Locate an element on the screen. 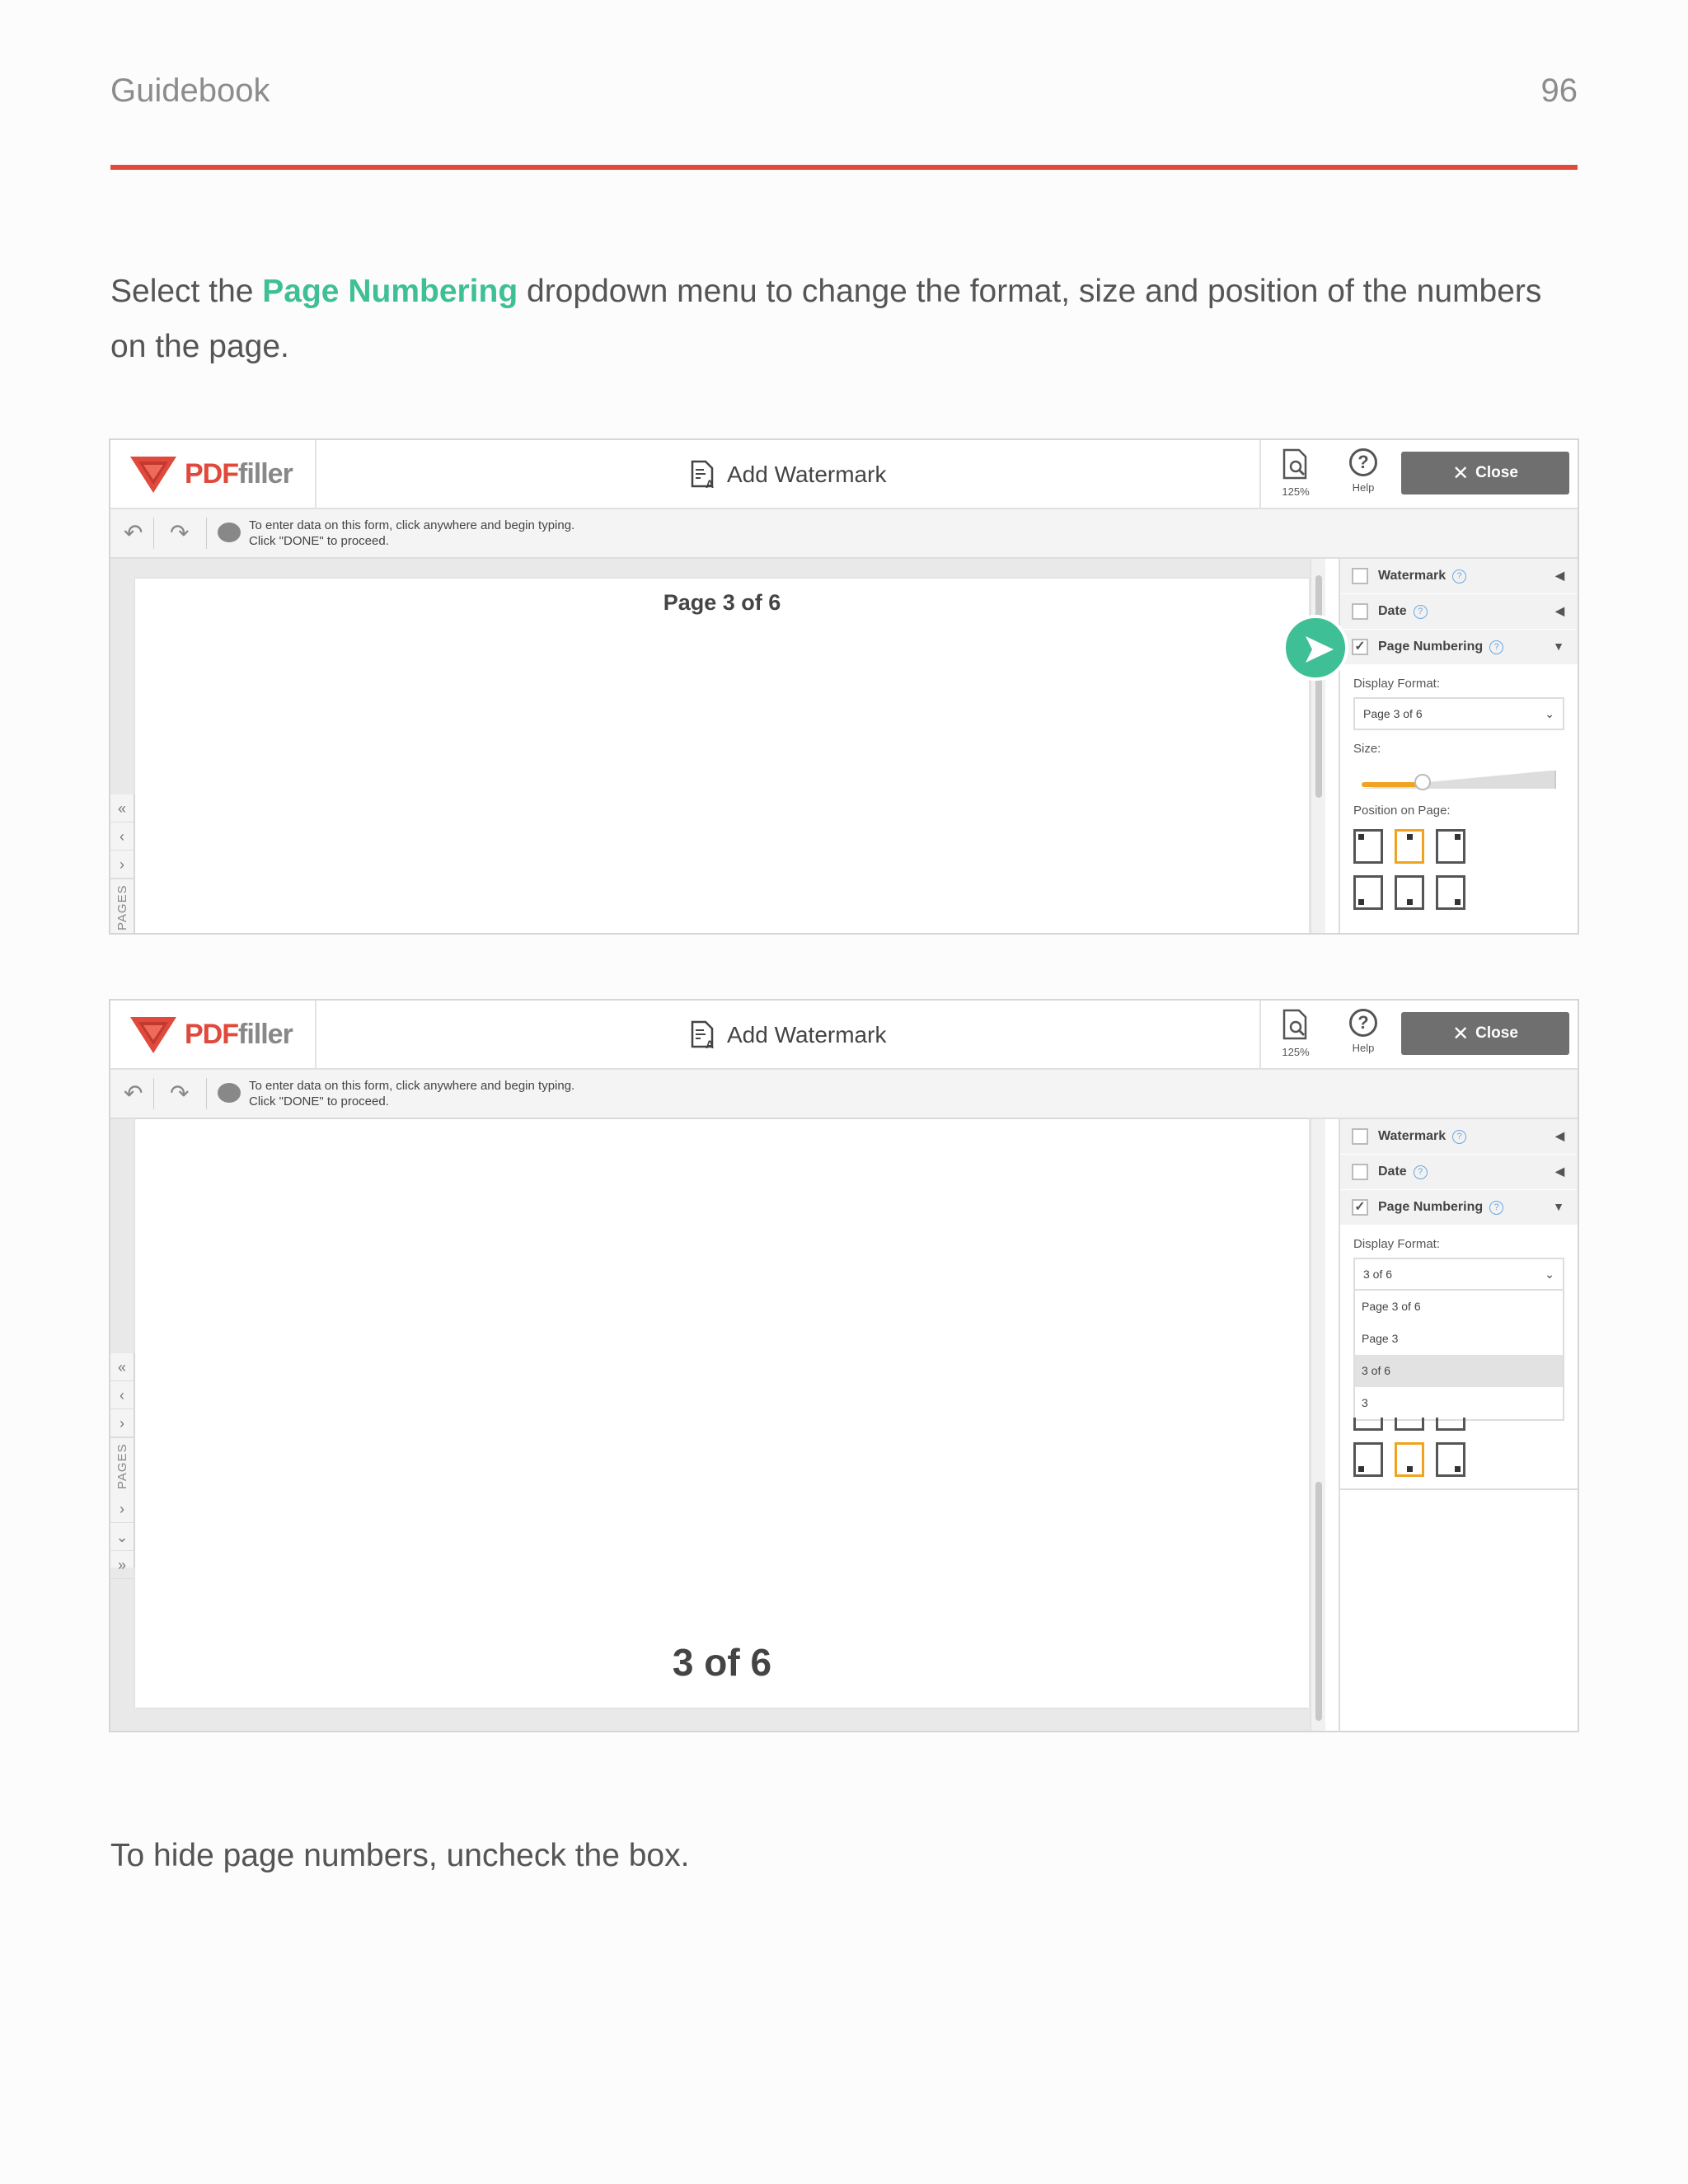  document-page: Page 3 of 6 is located at coordinates (722, 756).